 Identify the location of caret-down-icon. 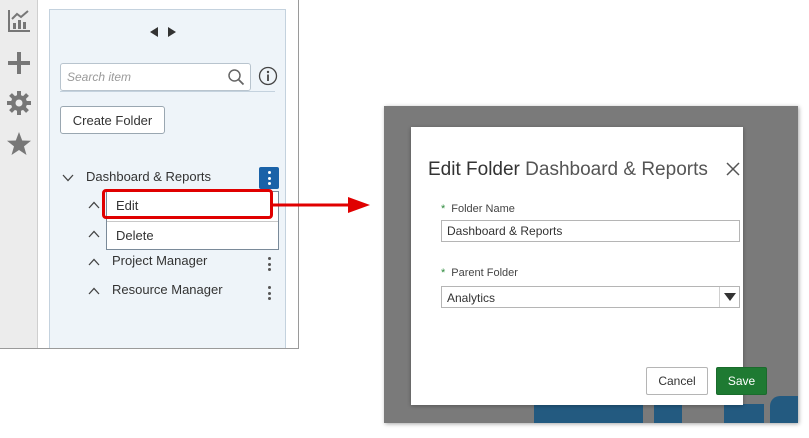
(730, 297).